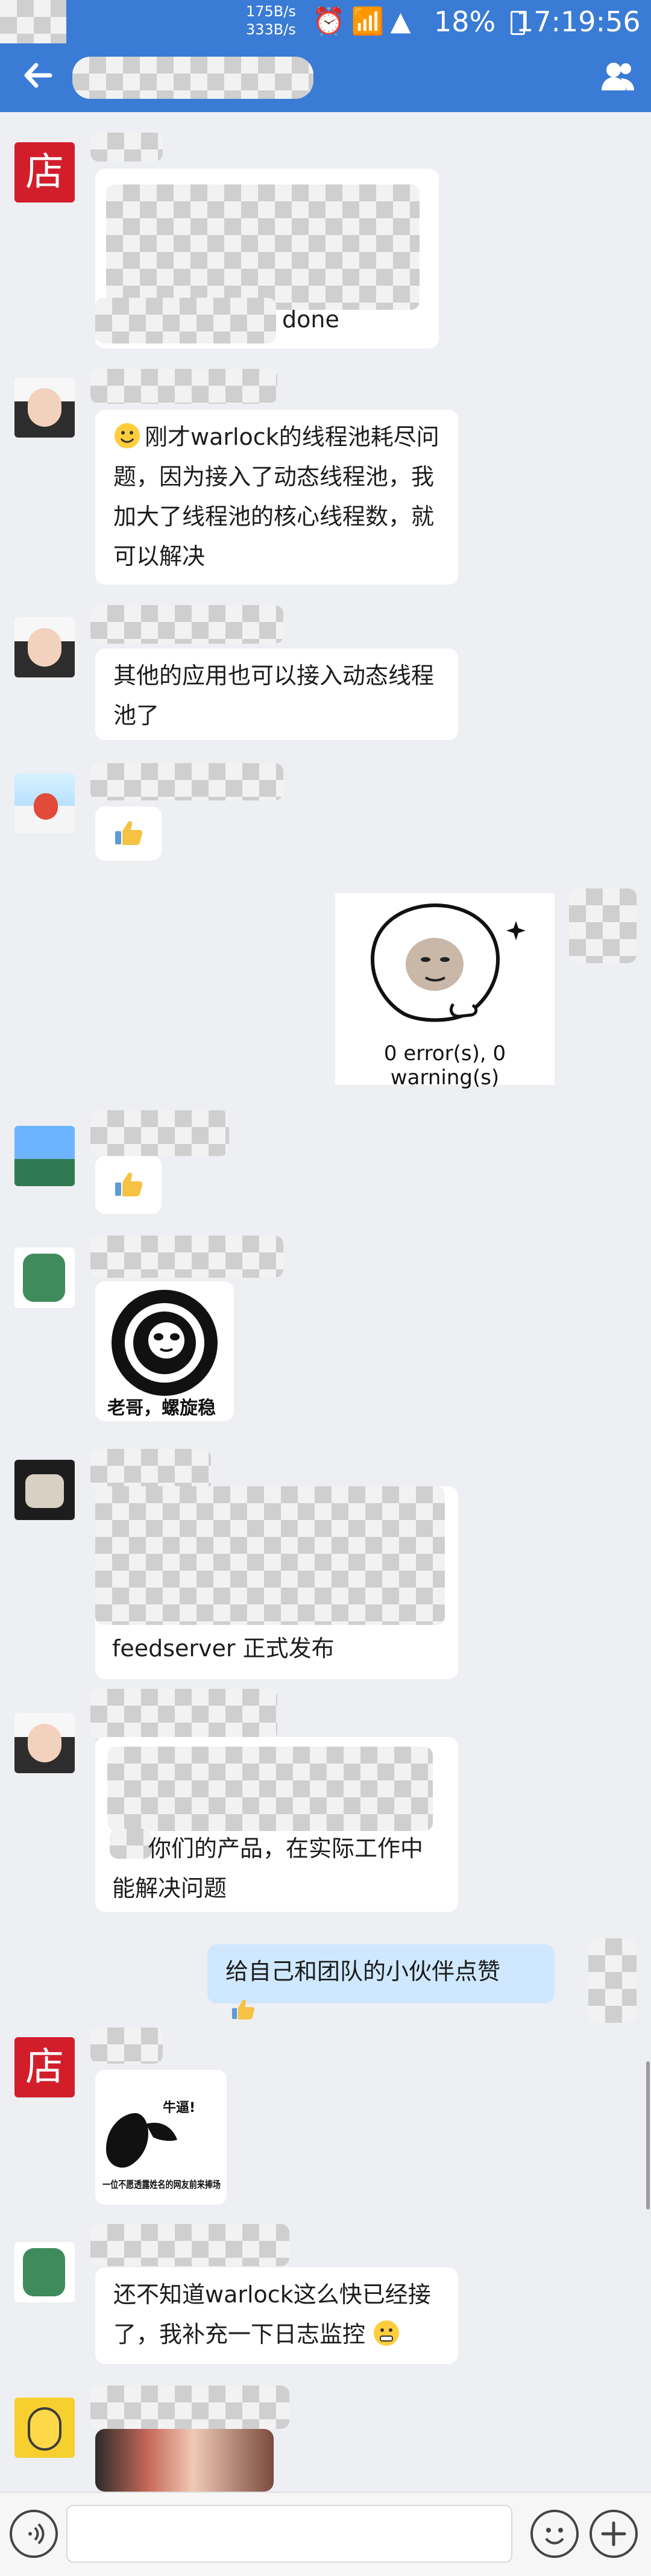  I want to click on battery-indicator: 18%, so click(479, 22).